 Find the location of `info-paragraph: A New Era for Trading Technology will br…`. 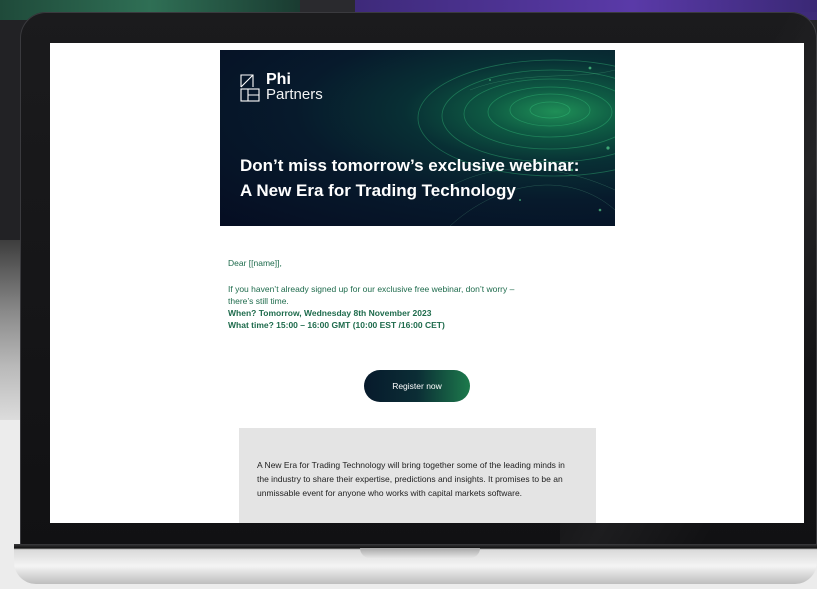

info-paragraph: A New Era for Trading Technology will br… is located at coordinates (411, 479).